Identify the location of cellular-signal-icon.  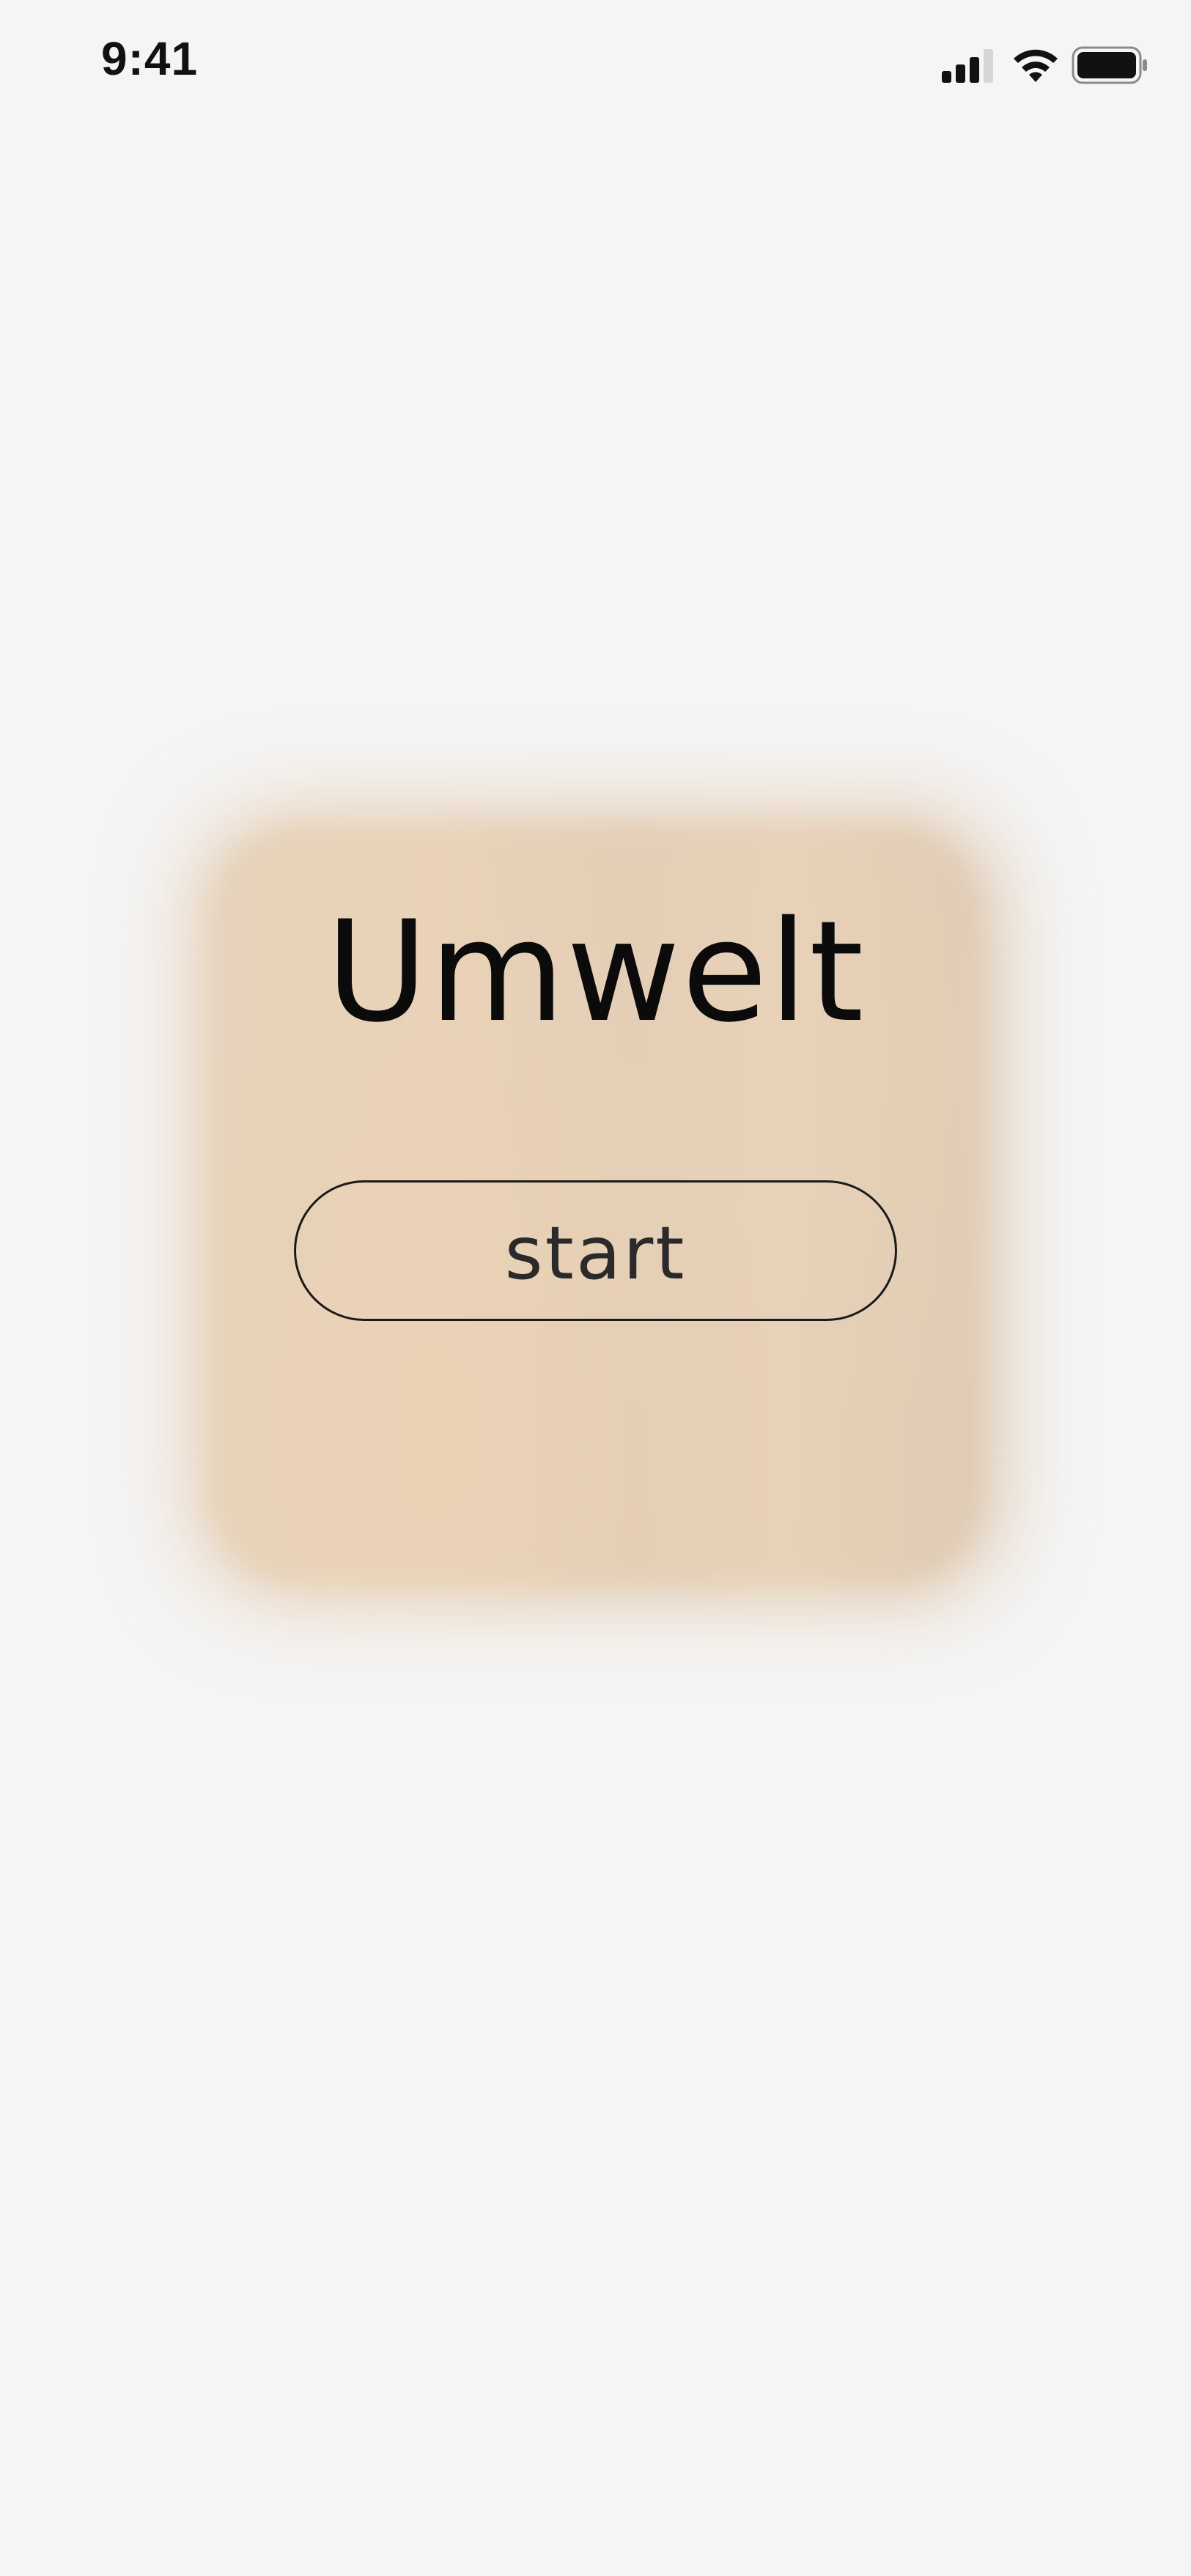
(967, 66).